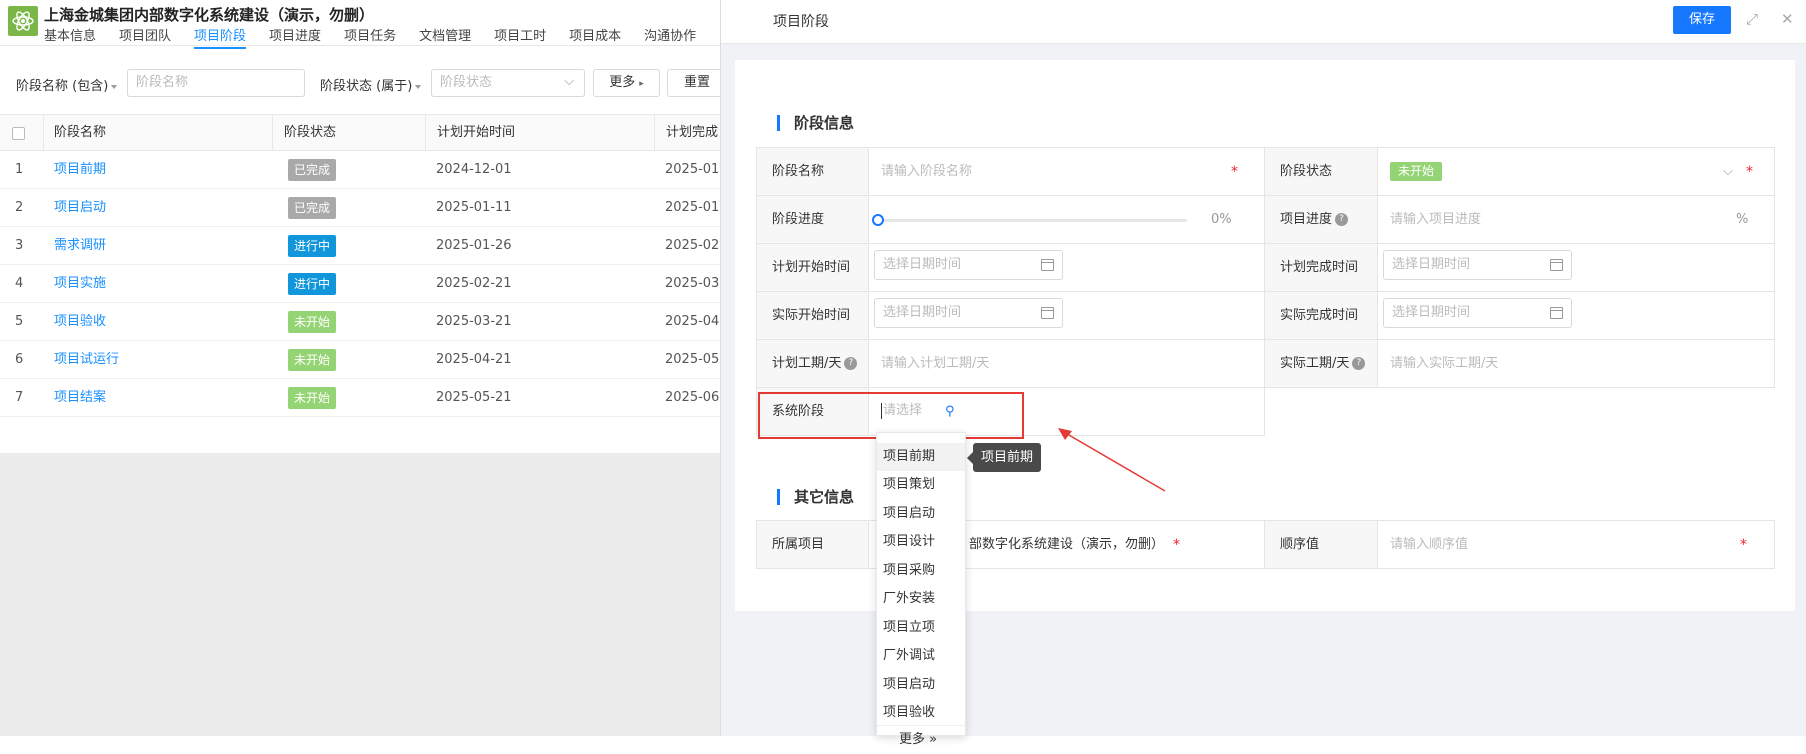  What do you see at coordinates (19, 321) in the screenshot?
I see `row-index: 5` at bounding box center [19, 321].